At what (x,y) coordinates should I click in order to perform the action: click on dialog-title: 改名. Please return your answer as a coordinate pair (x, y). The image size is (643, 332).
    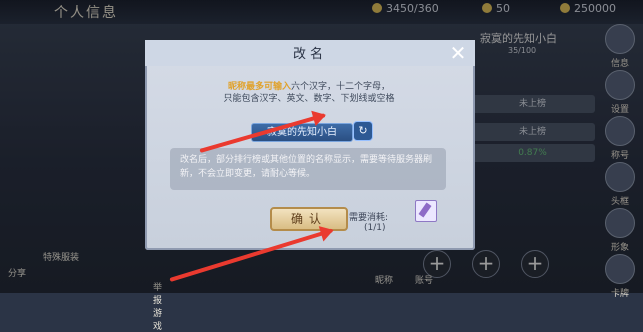
    Looking at the image, I should click on (309, 54).